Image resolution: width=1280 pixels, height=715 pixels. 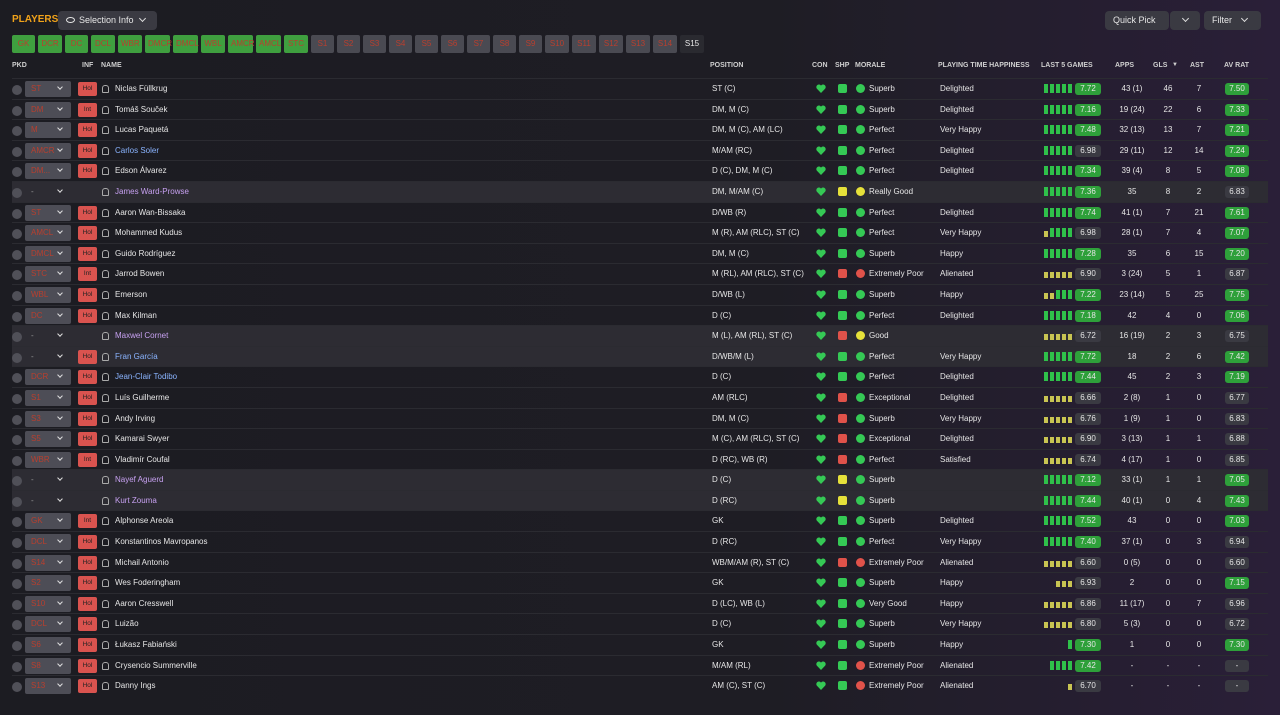 What do you see at coordinates (426, 44) in the screenshot?
I see `position-tab-s5: S5` at bounding box center [426, 44].